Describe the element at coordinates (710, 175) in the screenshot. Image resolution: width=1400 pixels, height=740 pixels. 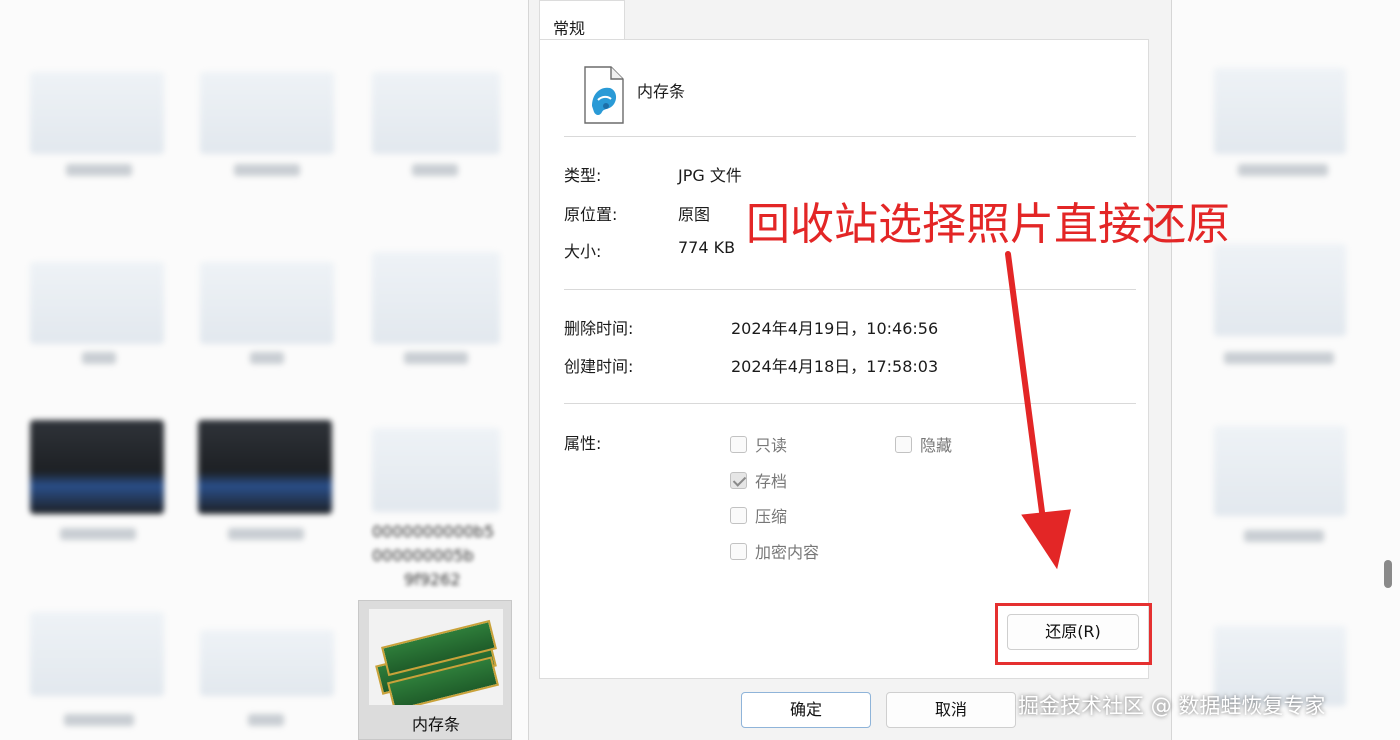
I see `type-value: JPG 文件` at that location.